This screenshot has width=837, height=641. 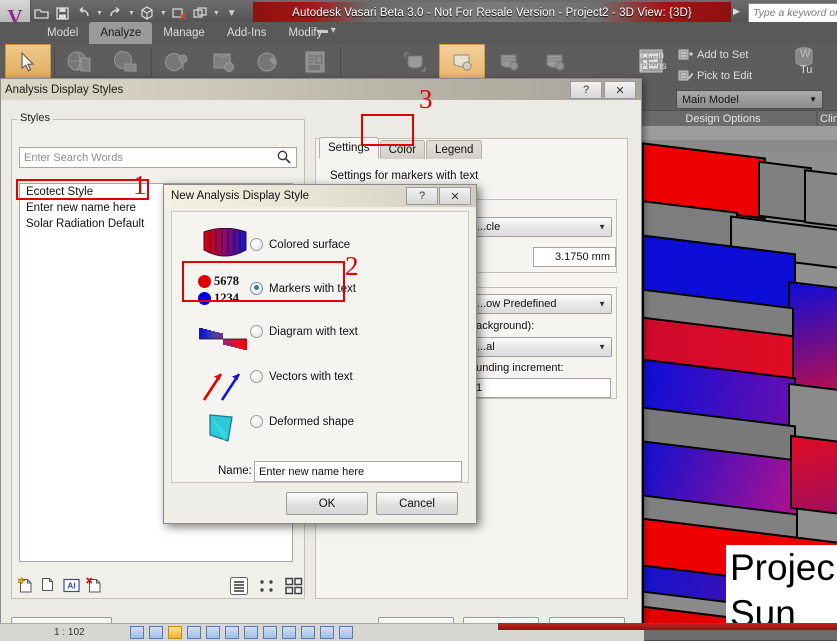 I want to click on ribbon-group-display-styles, so click(x=485, y=62).